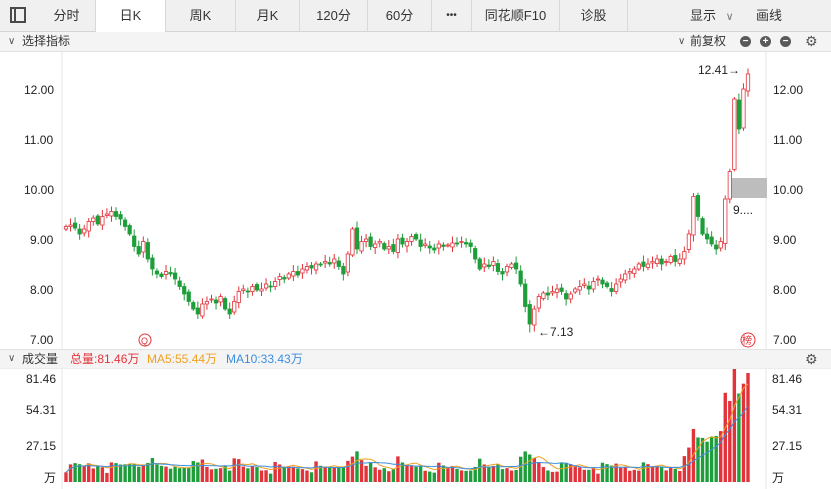 This screenshot has width=831, height=489. I want to click on display-menu: 显示 ∨, so click(712, 16).